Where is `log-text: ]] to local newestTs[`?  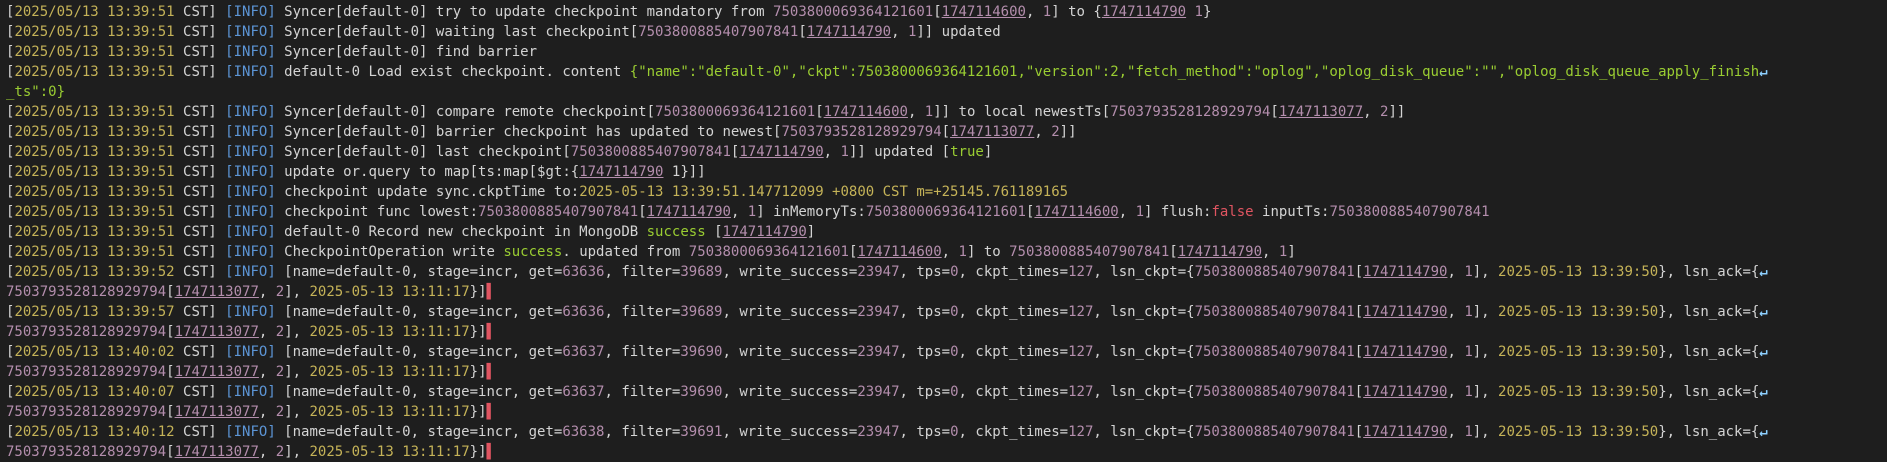 log-text: ]] to local newestTs[ is located at coordinates (1022, 112).